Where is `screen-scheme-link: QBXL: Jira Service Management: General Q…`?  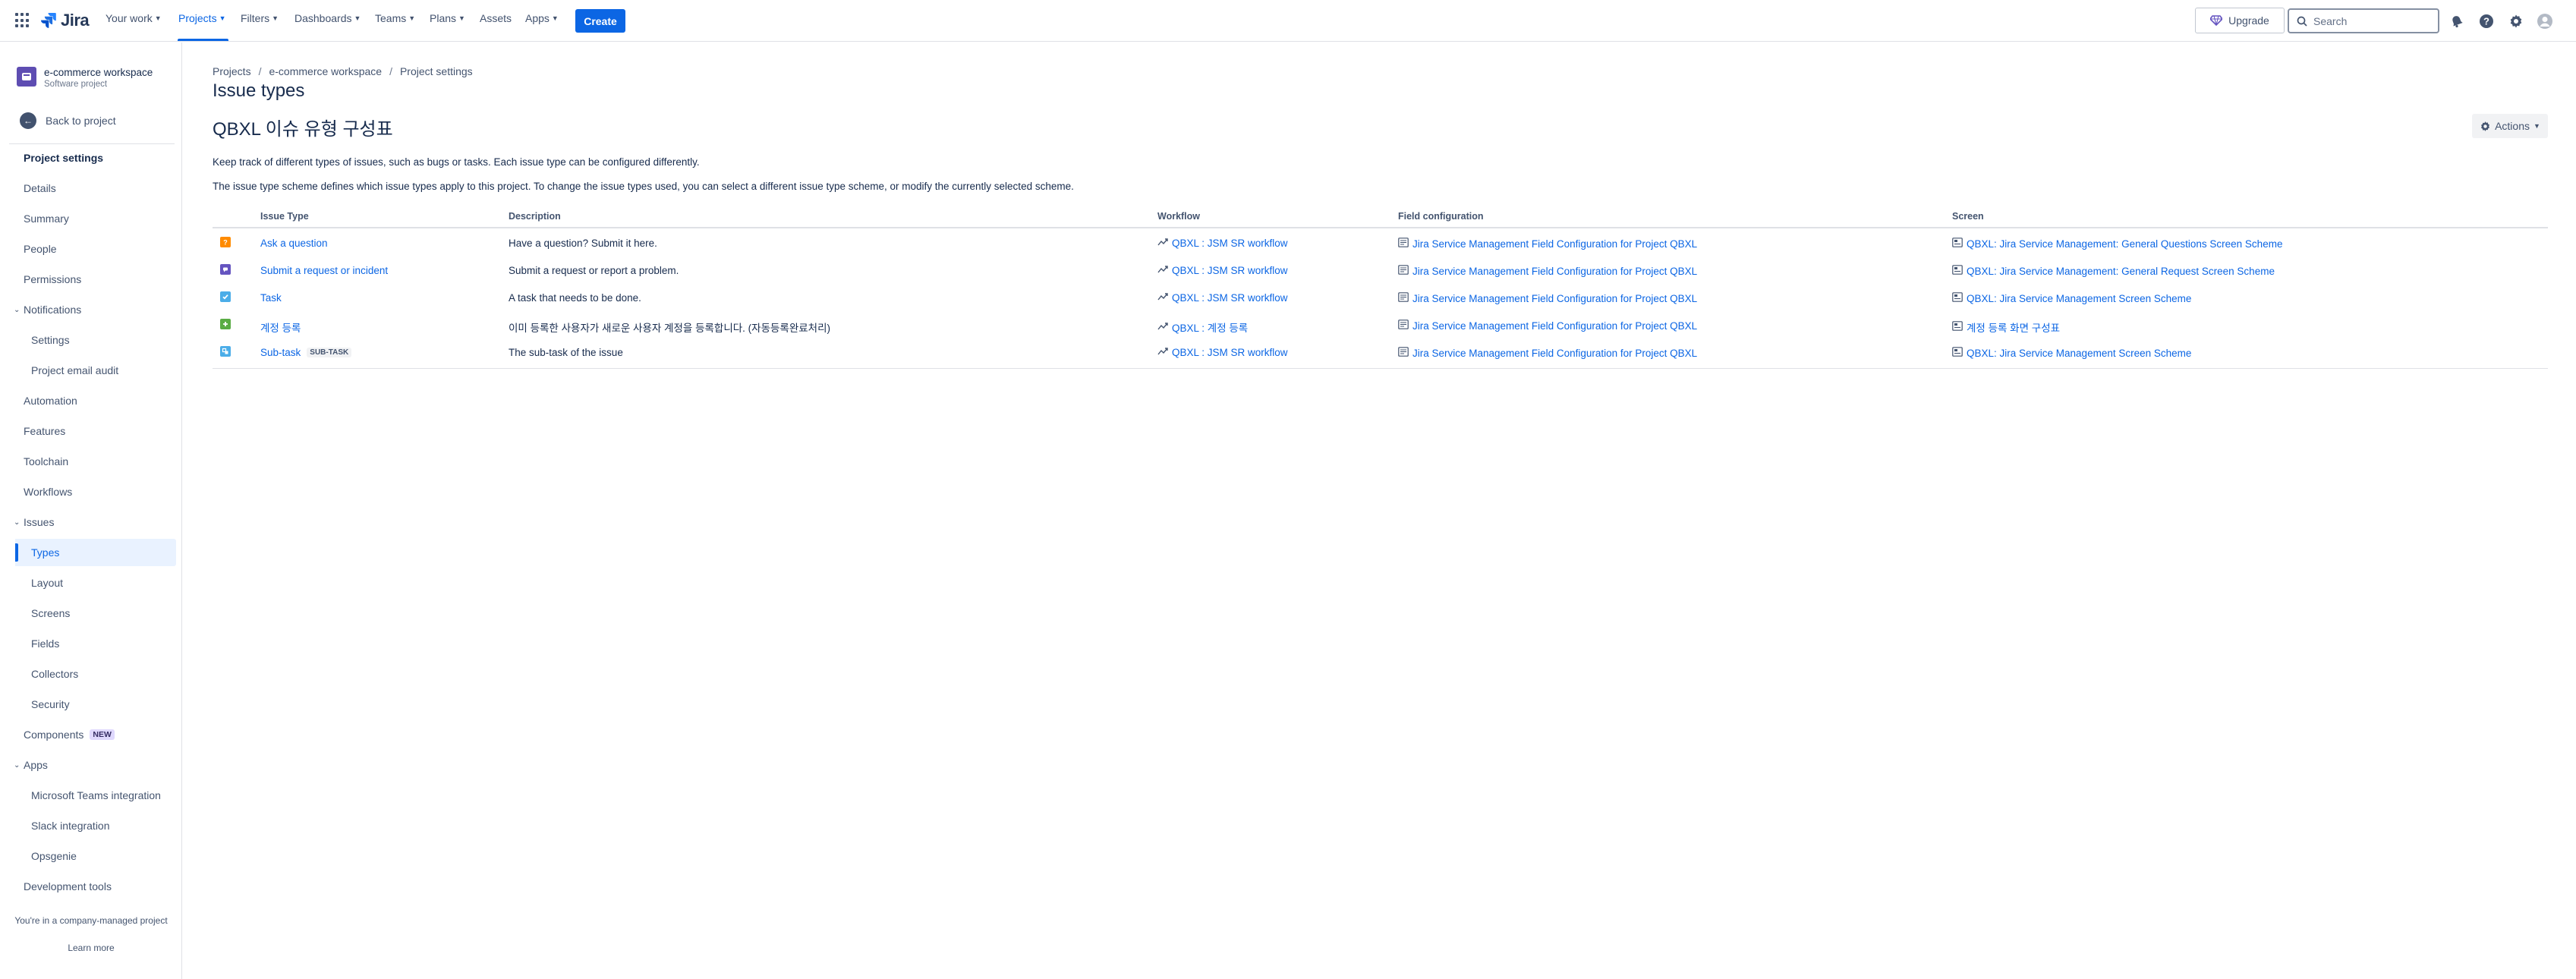
screen-scheme-link: QBXL: Jira Service Management: General Q… is located at coordinates (2117, 244).